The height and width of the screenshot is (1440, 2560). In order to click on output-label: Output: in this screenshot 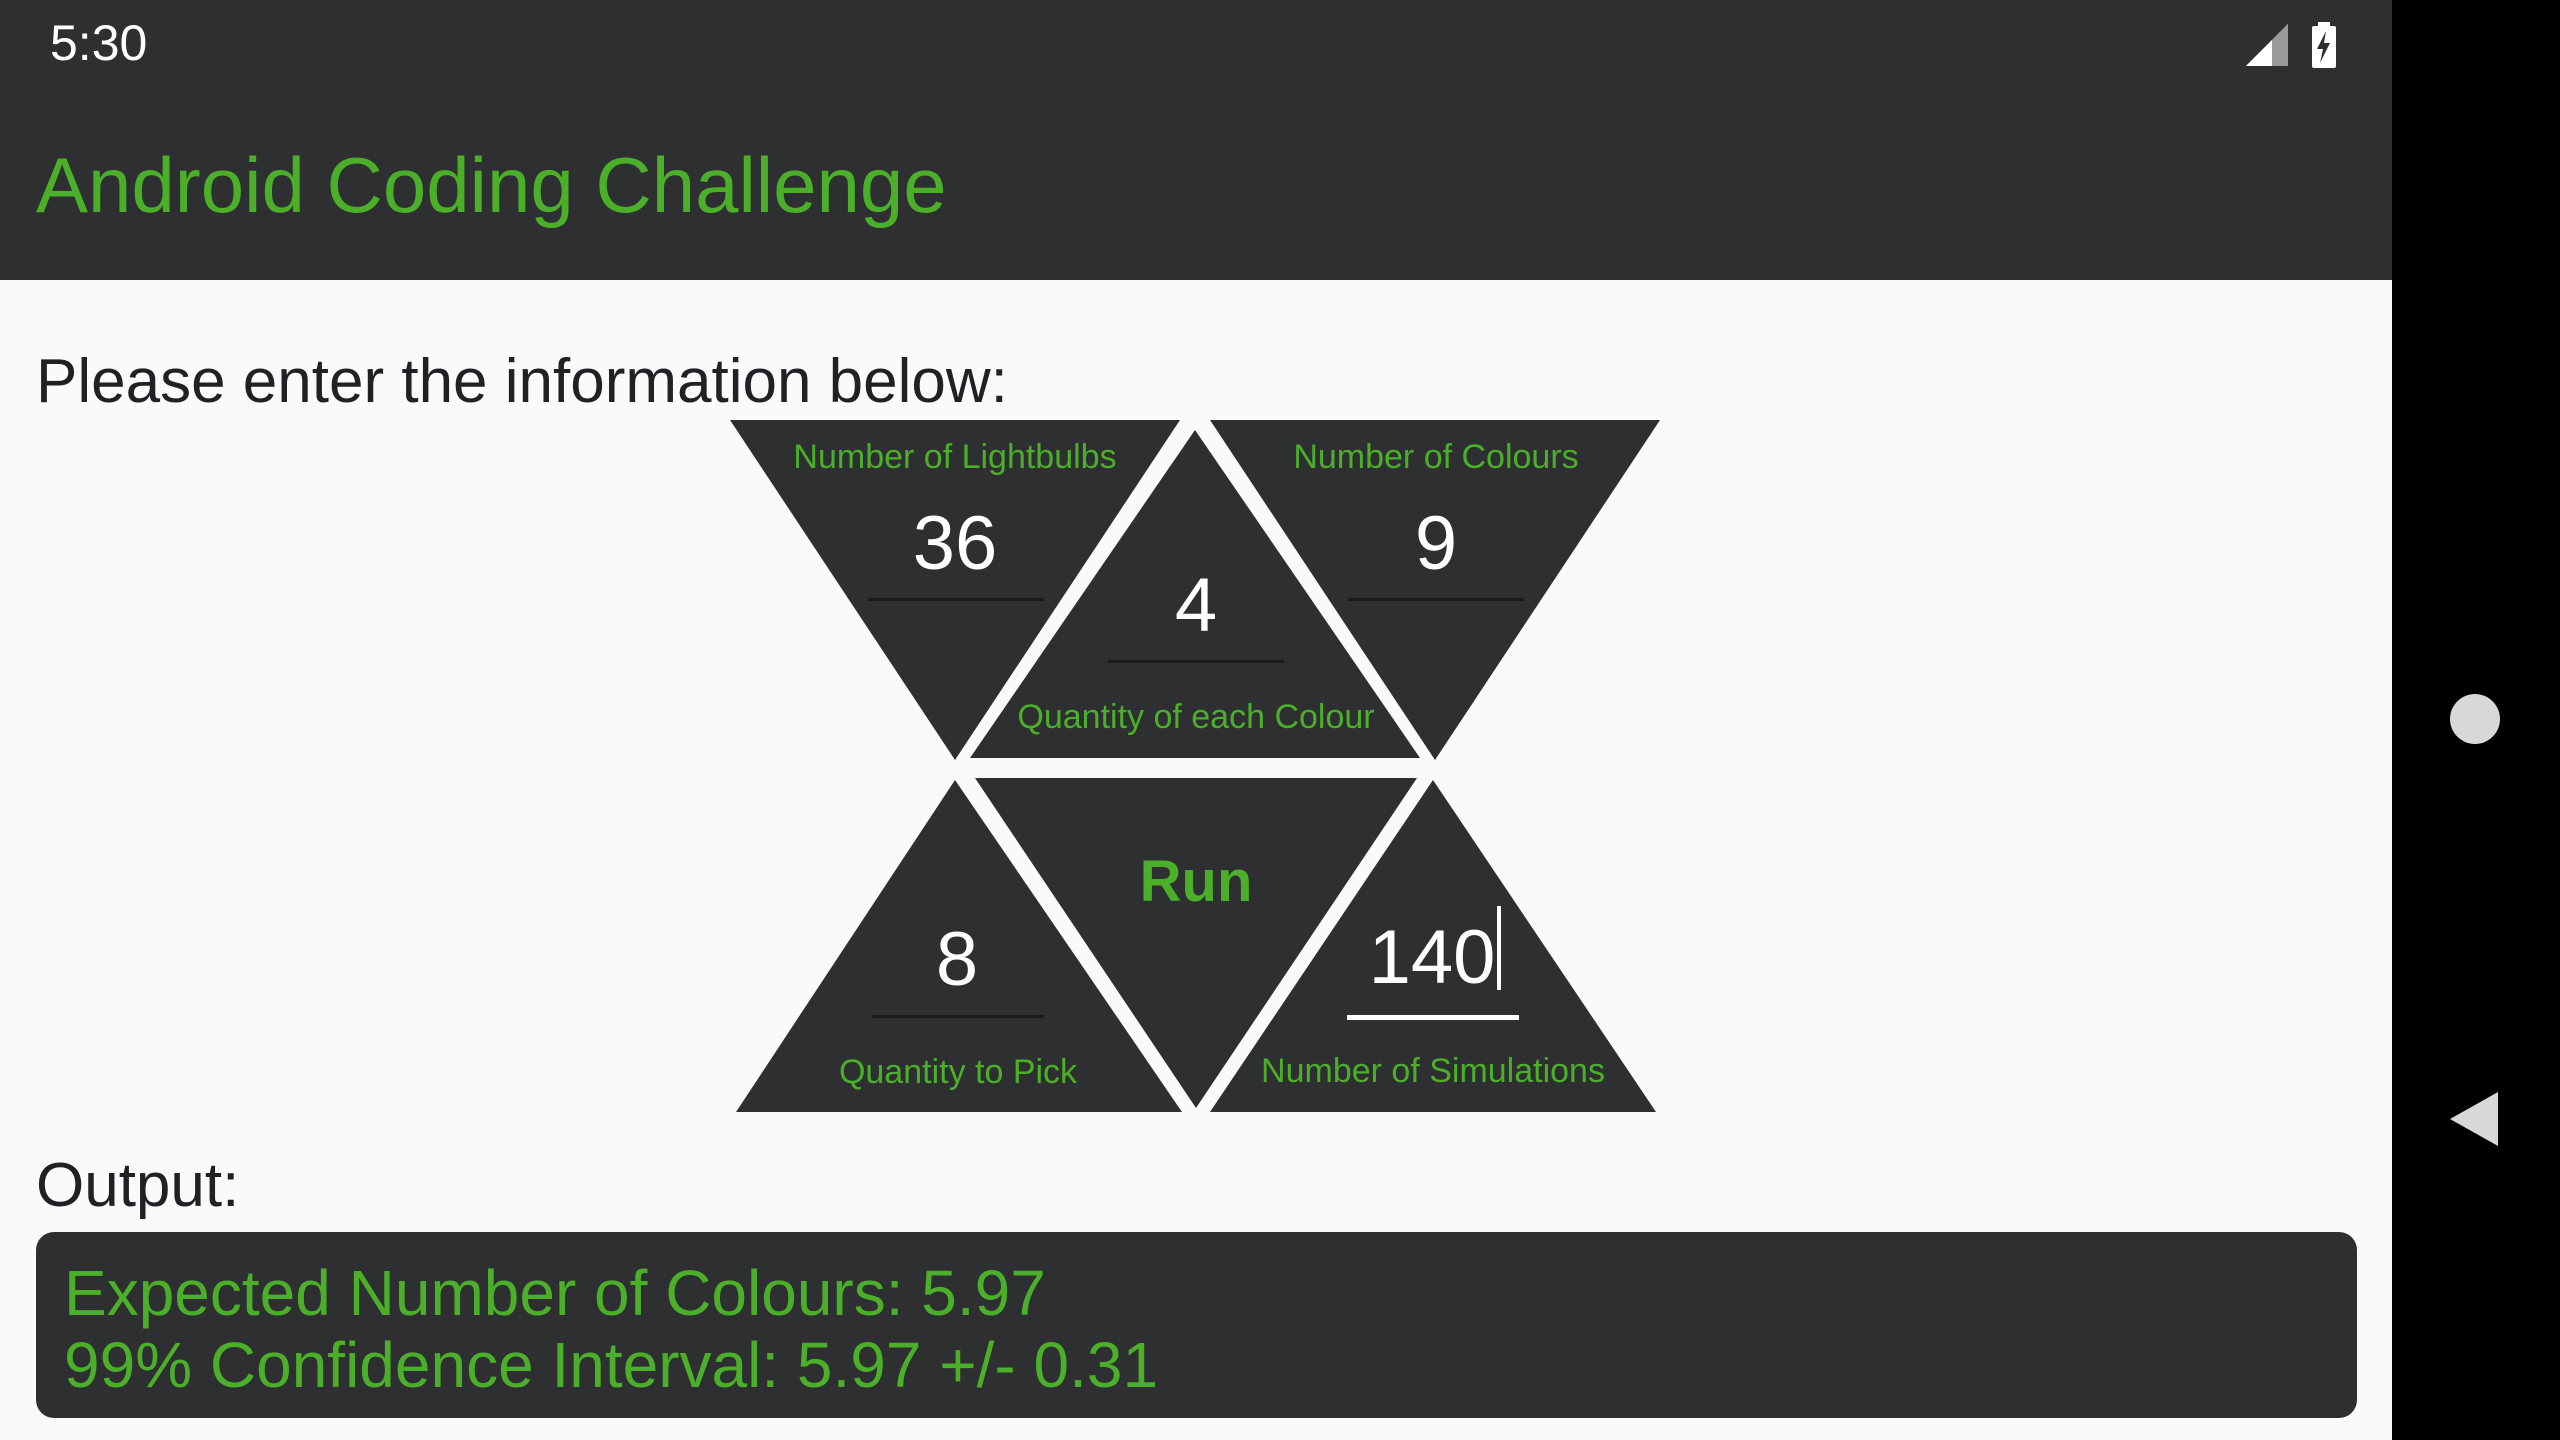, I will do `click(138, 1185)`.